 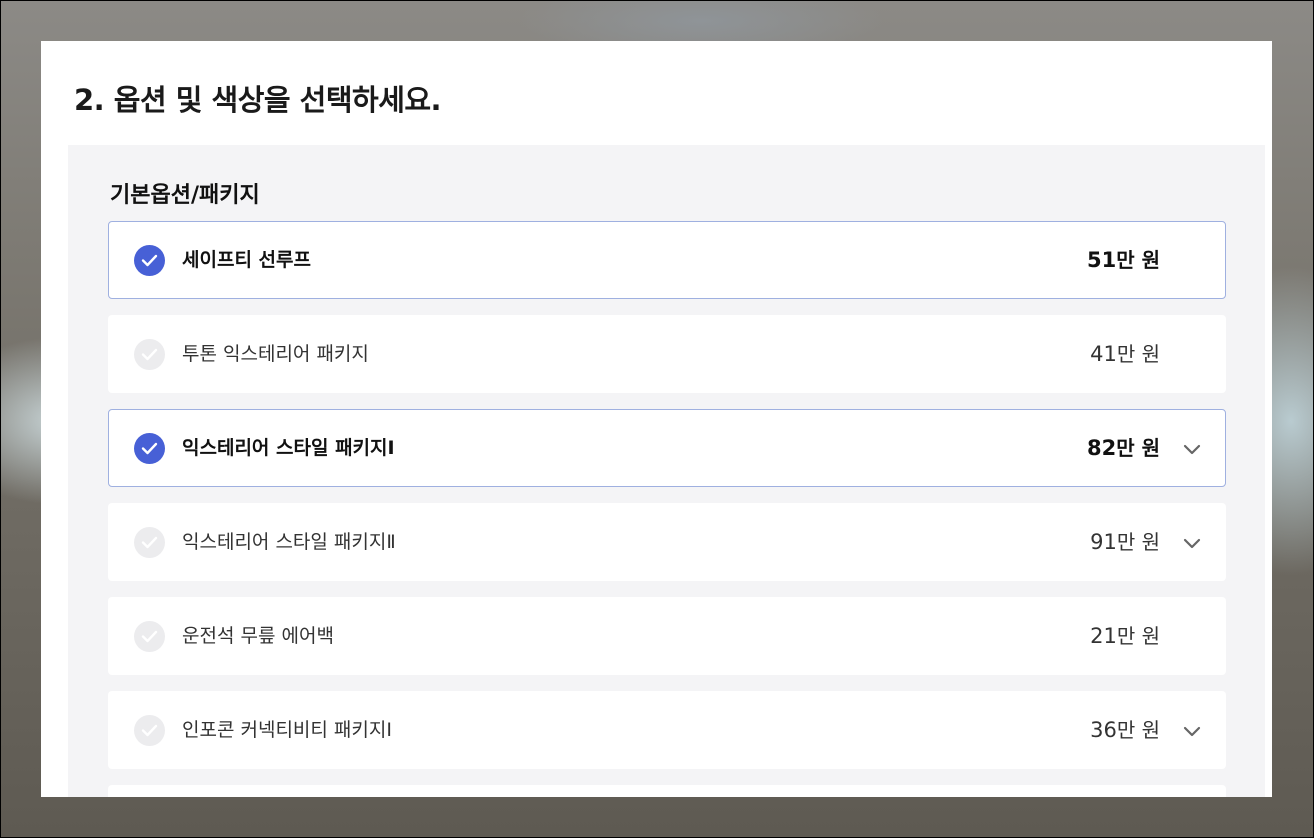 What do you see at coordinates (258, 636) in the screenshot?
I see `option-name: 운전석 무릎 에어백` at bounding box center [258, 636].